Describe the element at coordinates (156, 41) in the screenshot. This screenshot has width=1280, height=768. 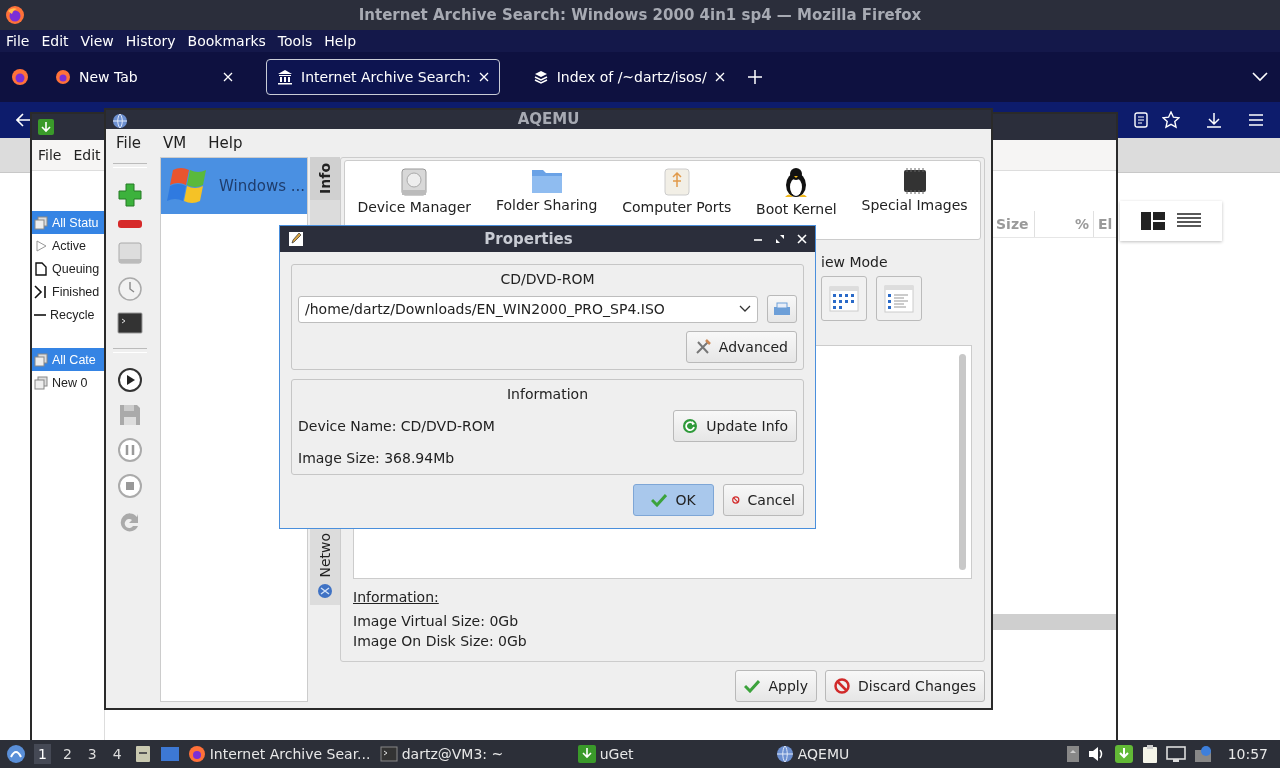
I see `menu-item: History` at that location.